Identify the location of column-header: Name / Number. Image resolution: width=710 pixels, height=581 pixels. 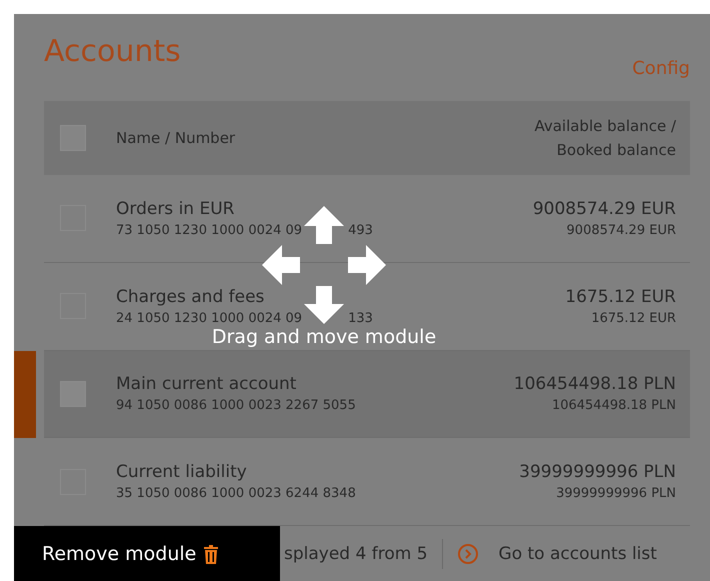
(176, 138).